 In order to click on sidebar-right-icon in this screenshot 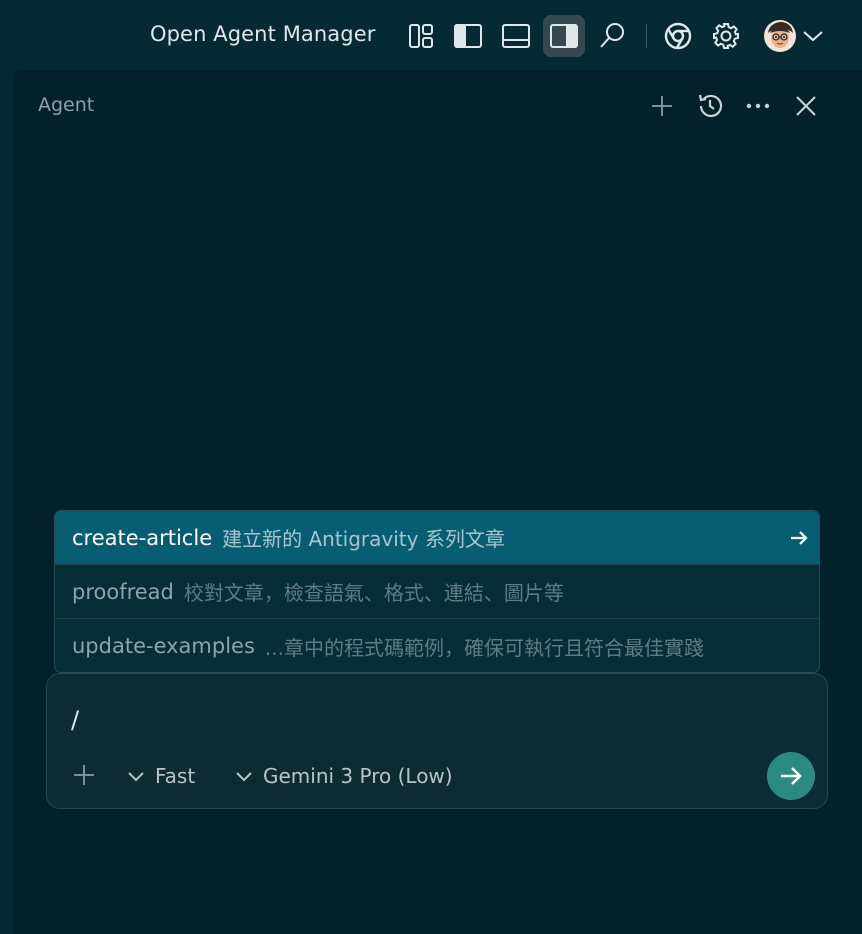, I will do `click(564, 36)`.